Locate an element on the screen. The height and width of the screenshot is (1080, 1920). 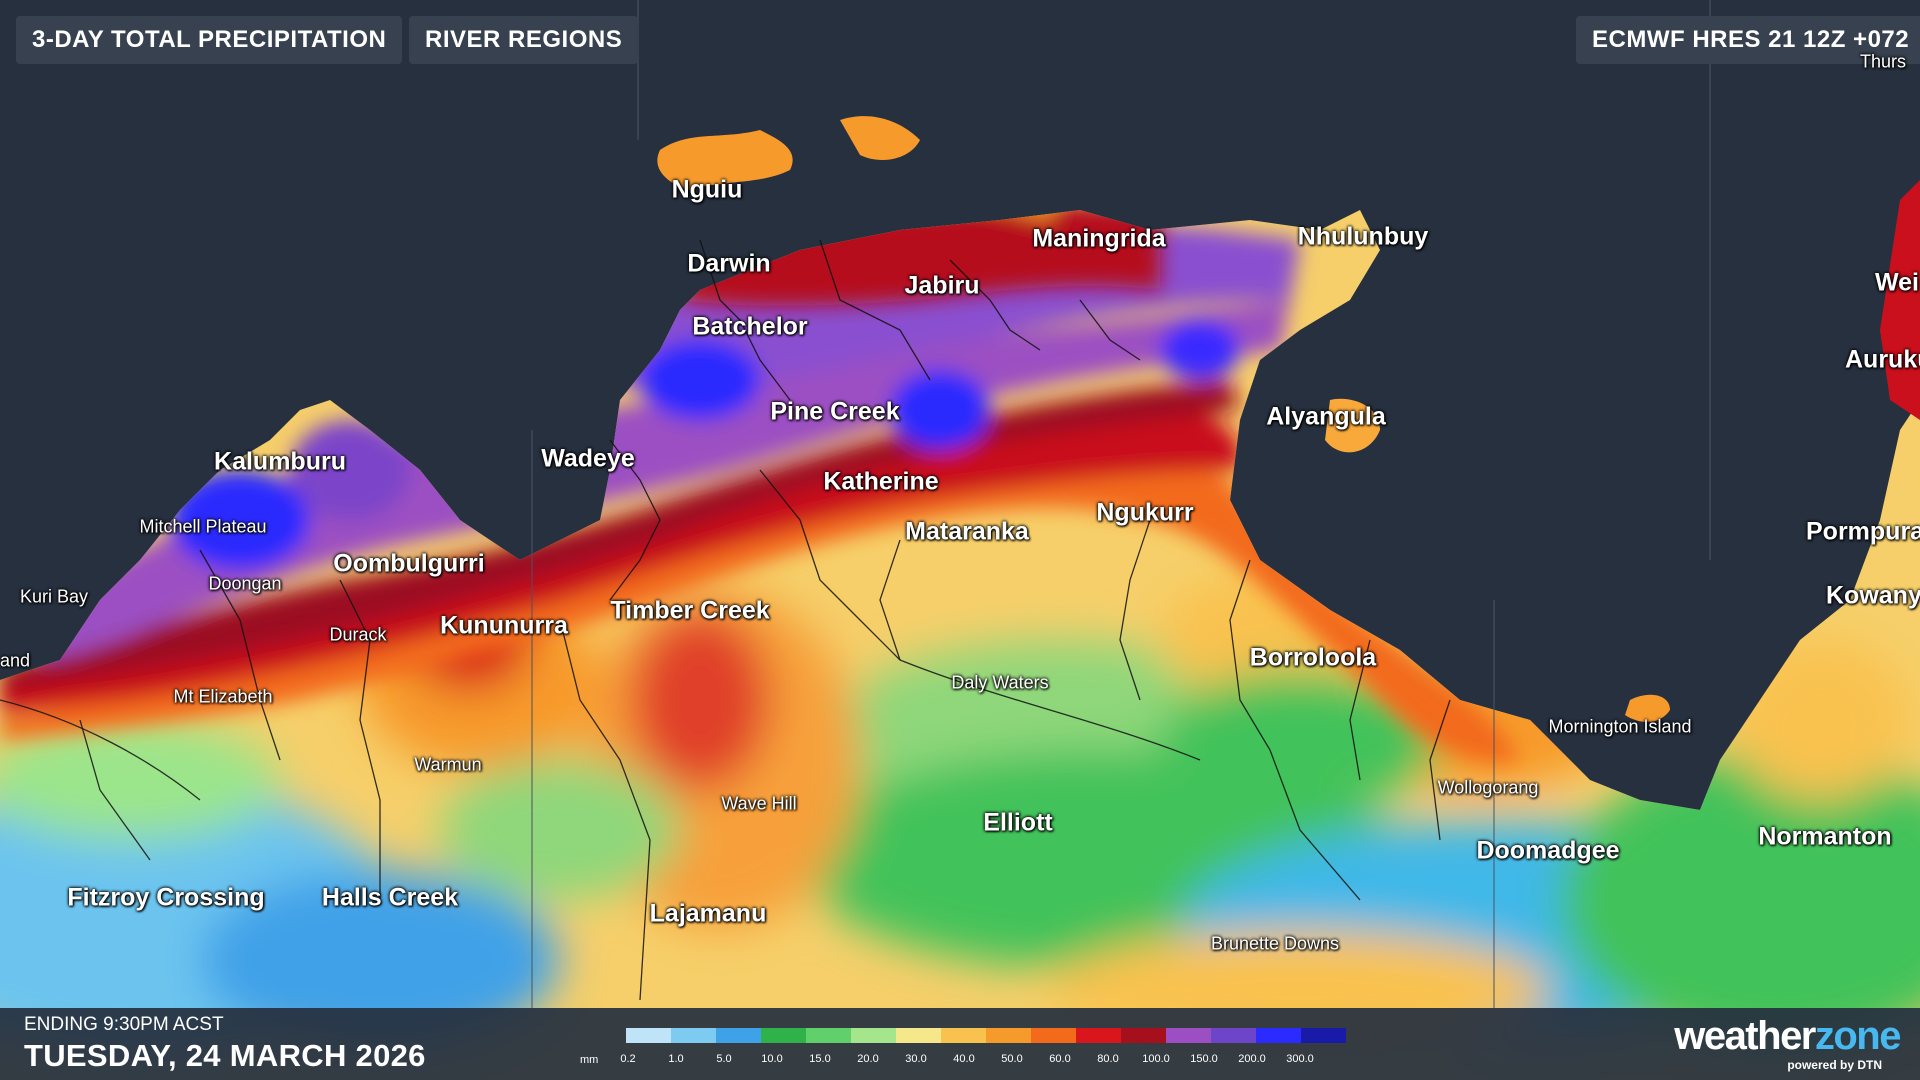
place-label-normanton: Normanton is located at coordinates (1825, 836).